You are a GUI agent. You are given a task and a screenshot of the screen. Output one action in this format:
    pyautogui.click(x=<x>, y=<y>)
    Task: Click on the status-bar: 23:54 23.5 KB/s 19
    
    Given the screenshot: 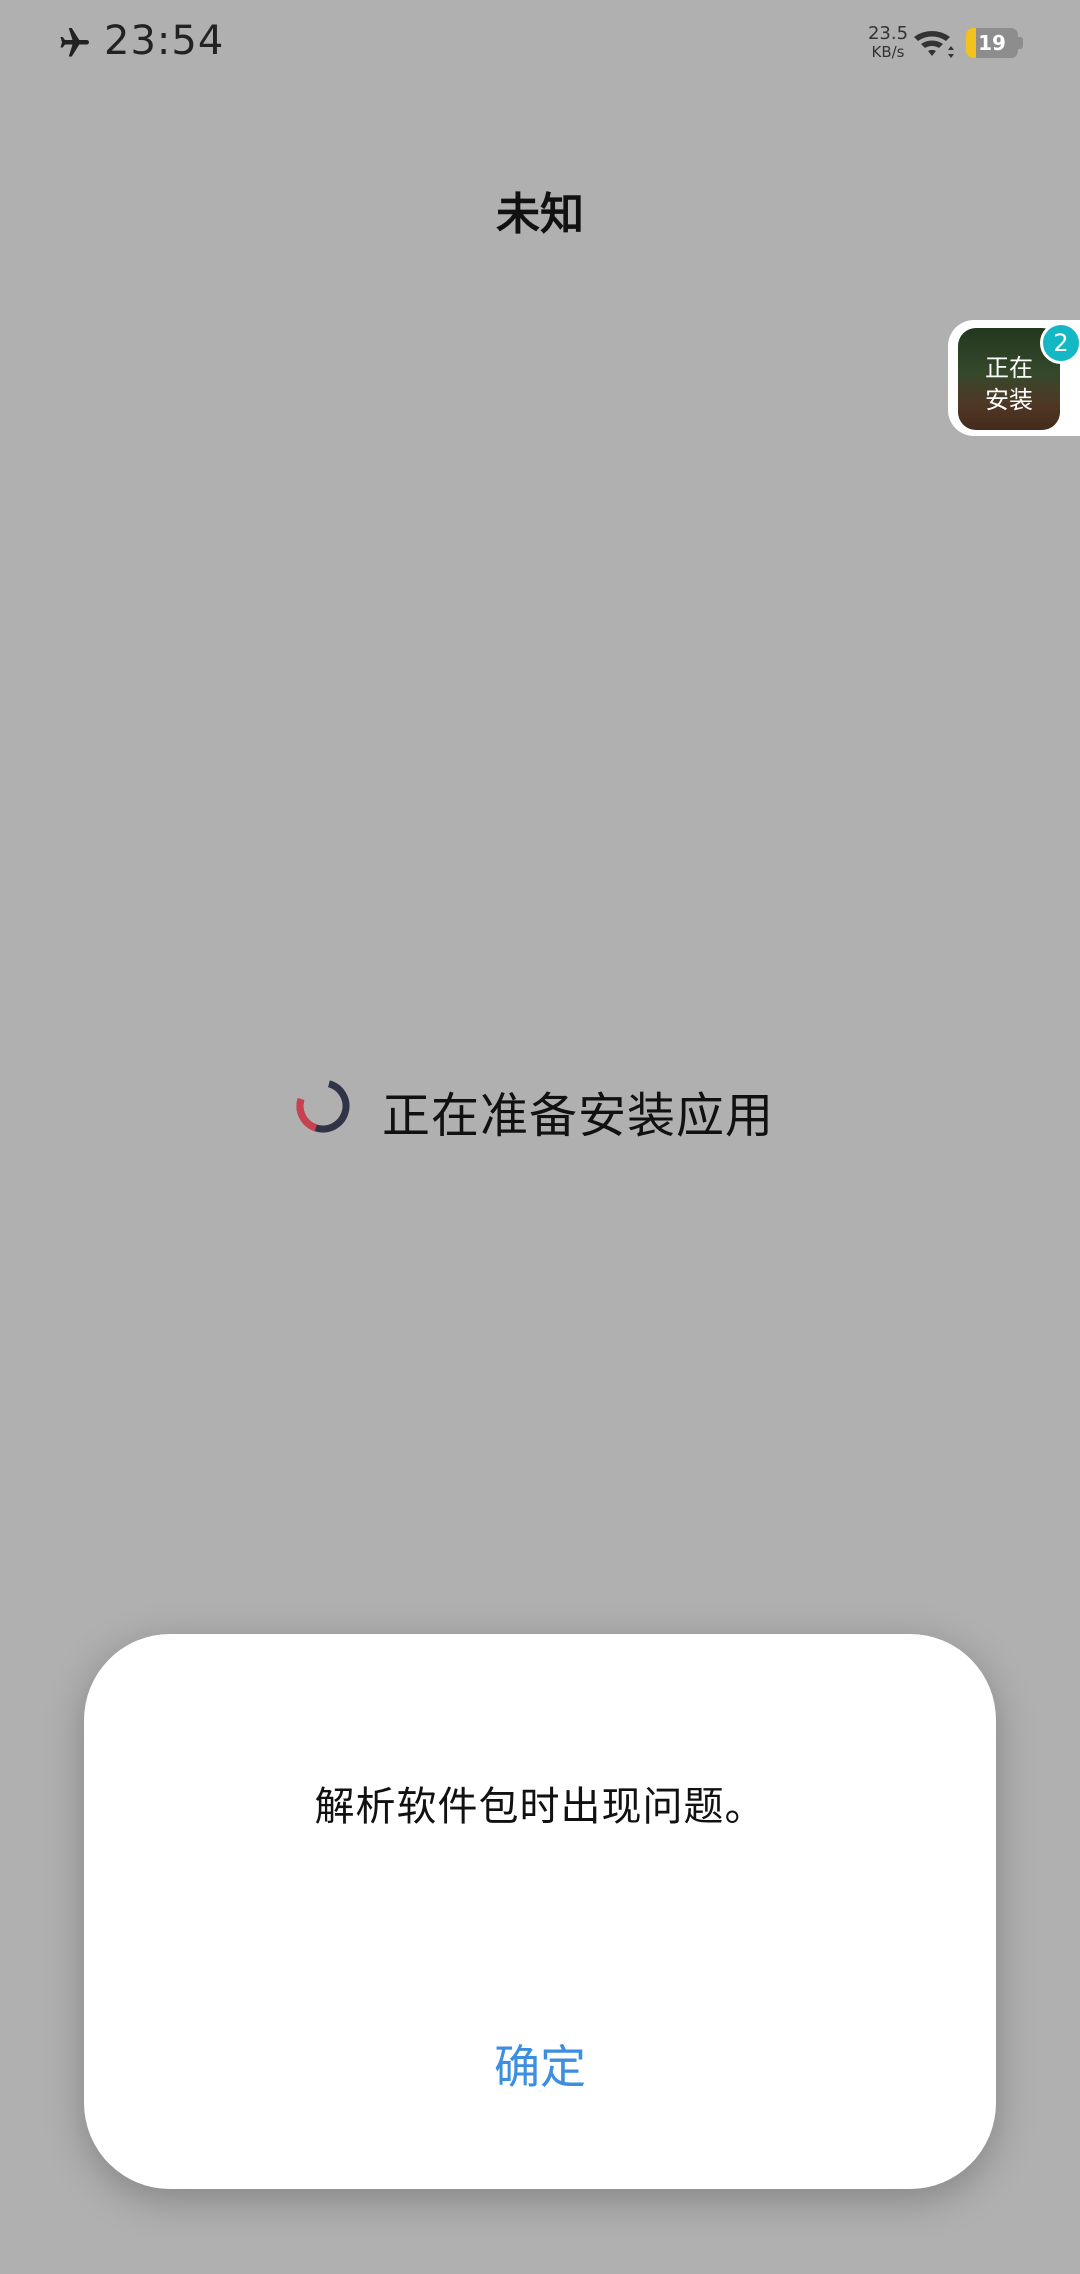 What is the action you would take?
    pyautogui.click(x=540, y=45)
    